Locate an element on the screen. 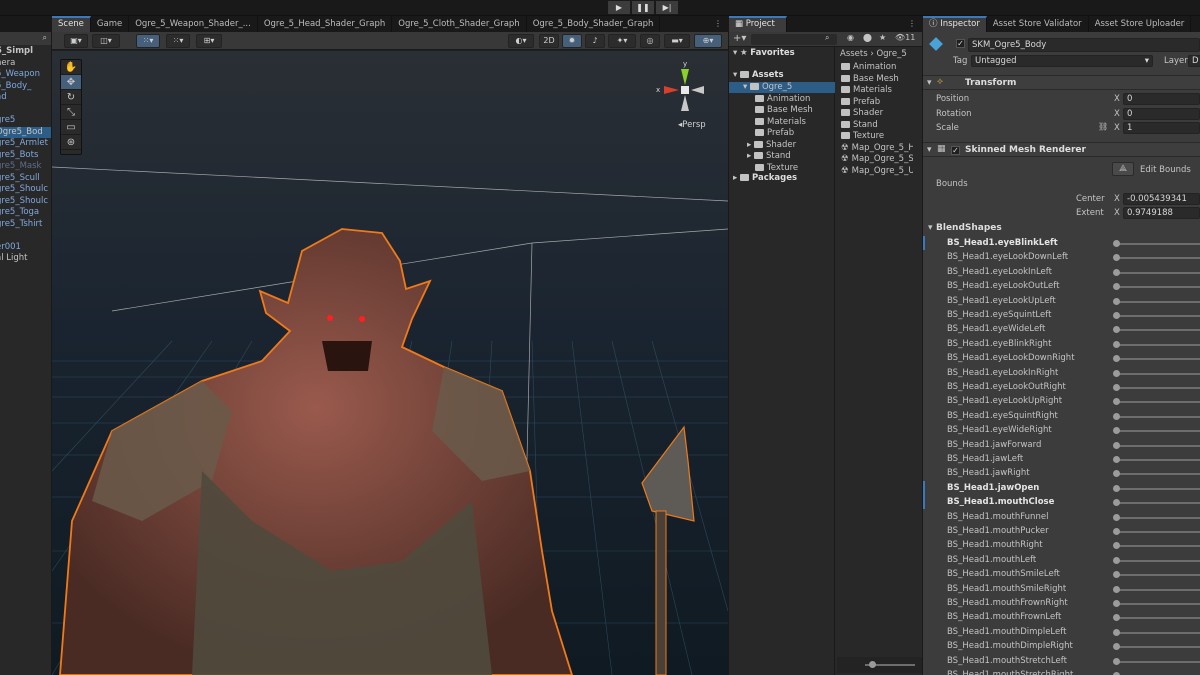 Image resolution: width=1200 pixels, height=675 pixels. hierarchy-item: gre5_Shoulc is located at coordinates (25, 189).